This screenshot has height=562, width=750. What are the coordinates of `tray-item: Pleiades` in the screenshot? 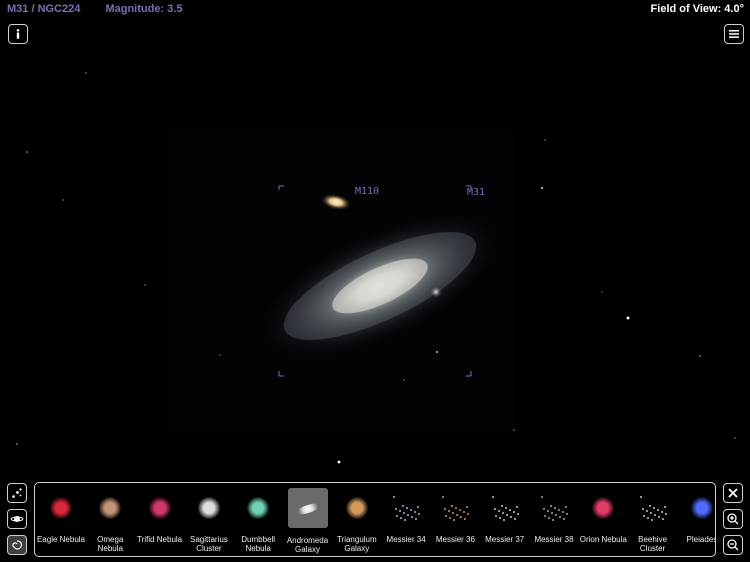 It's located at (696, 516).